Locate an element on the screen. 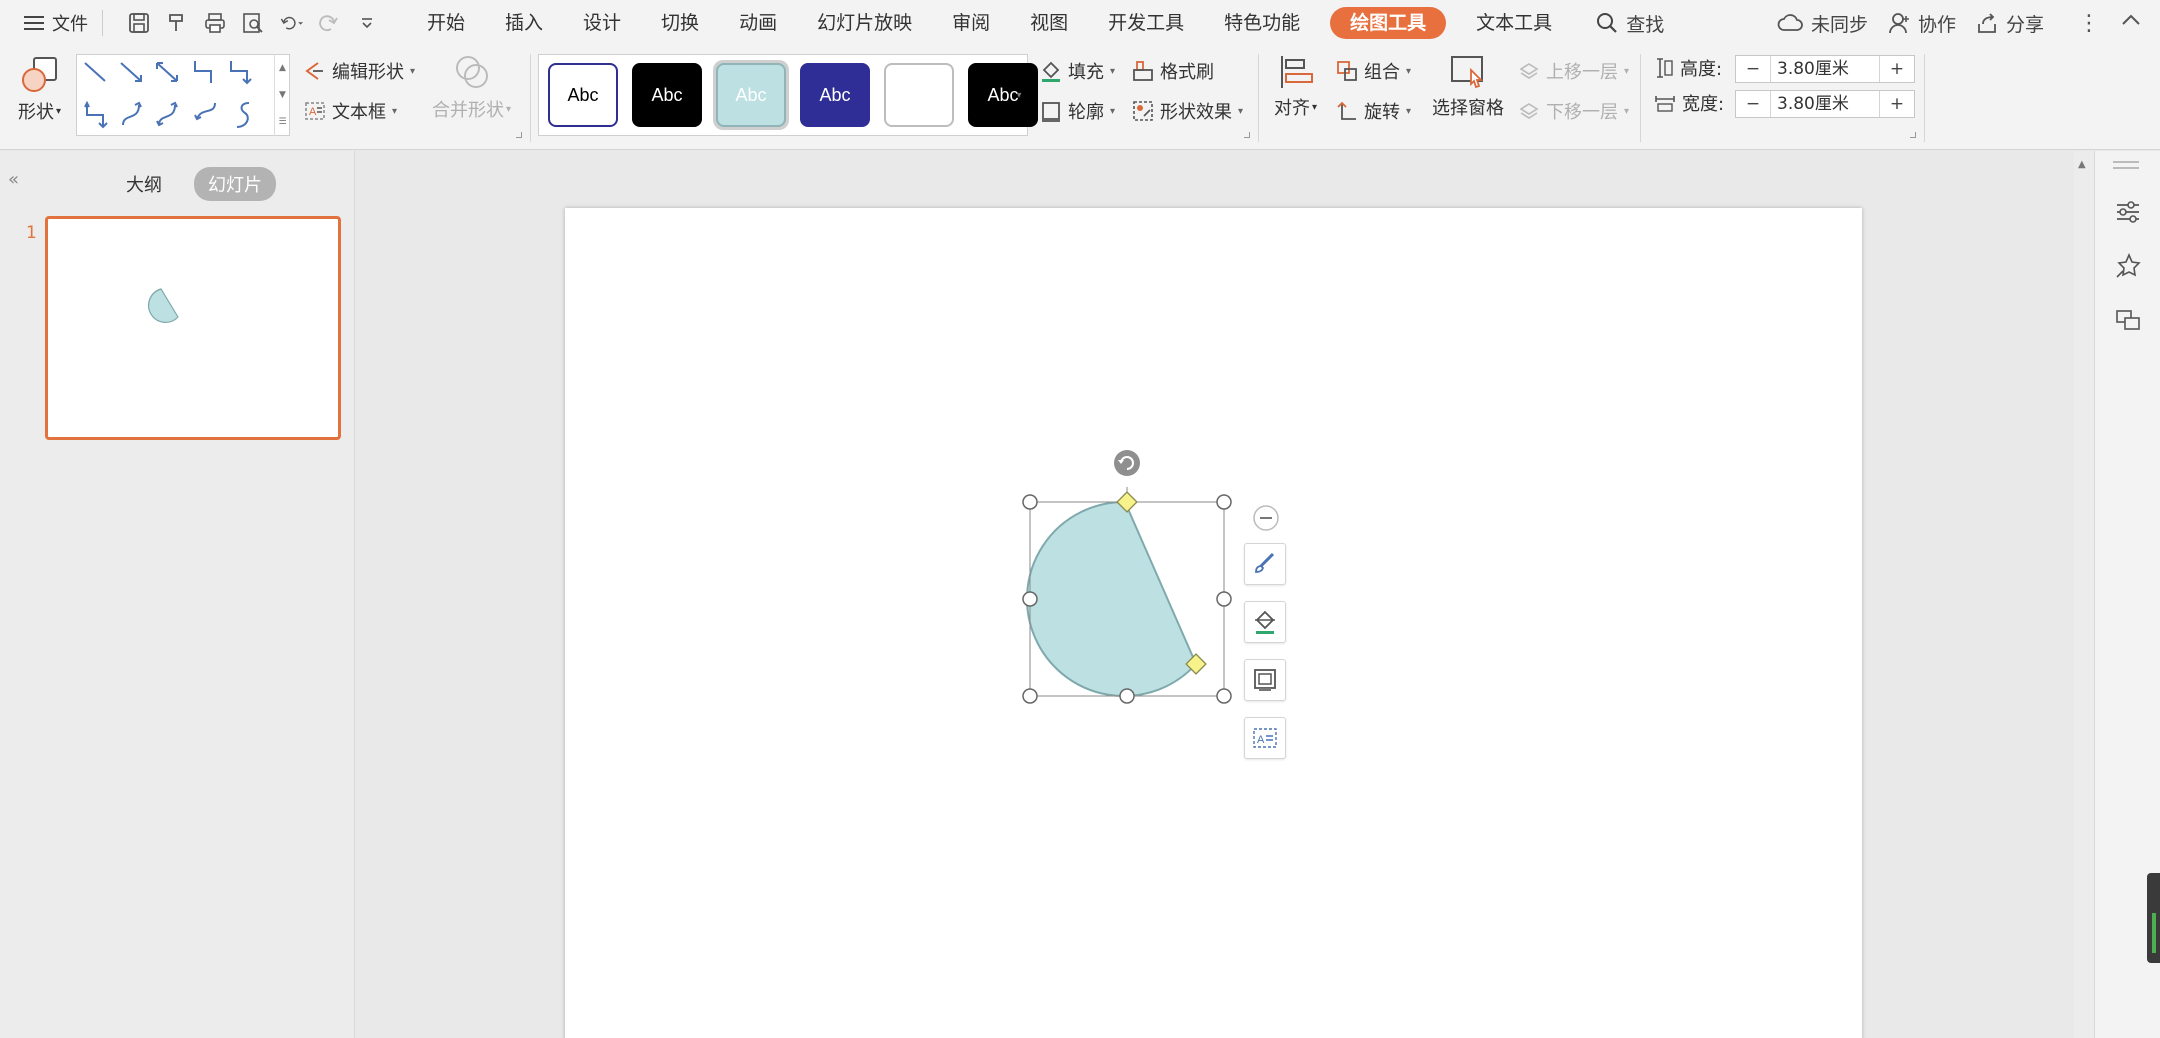  tab-slides: 幻灯片 is located at coordinates (235, 184).